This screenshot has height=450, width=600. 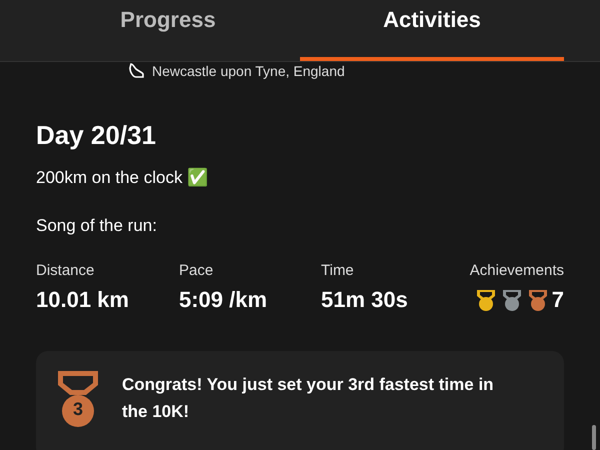 I want to click on activity-description: 200km on the clock ✅, so click(x=123, y=177).